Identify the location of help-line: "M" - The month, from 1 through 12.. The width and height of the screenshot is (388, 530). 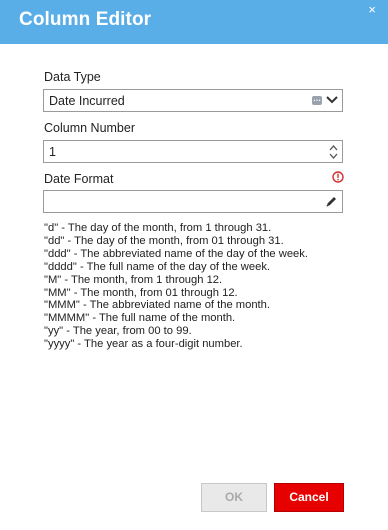
(133, 279).